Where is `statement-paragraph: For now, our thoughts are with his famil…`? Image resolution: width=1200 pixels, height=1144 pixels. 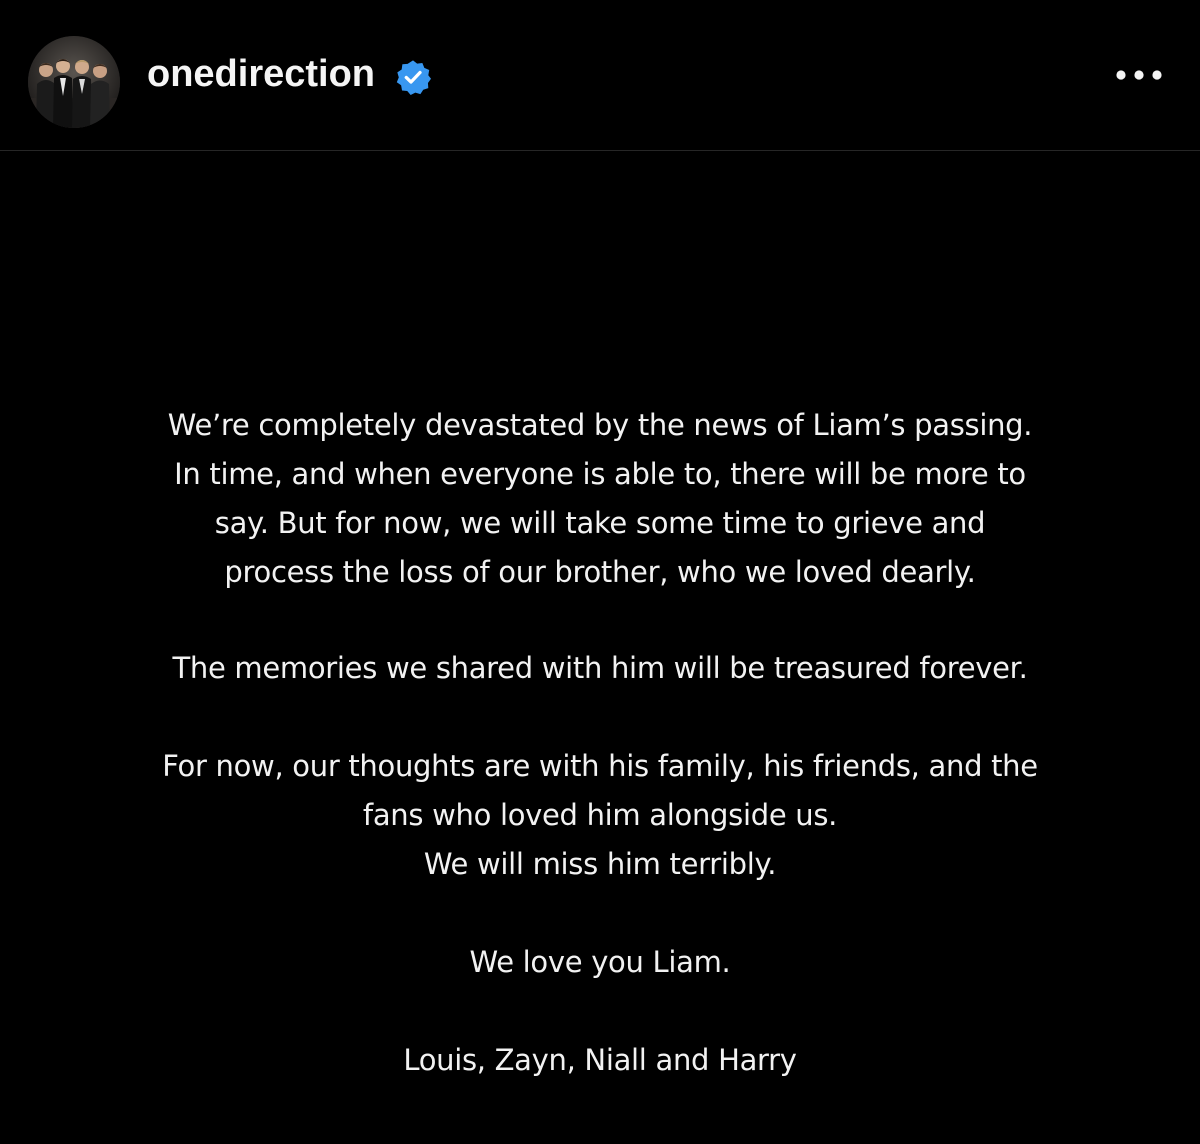
statement-paragraph: For now, our thoughts are with his famil… is located at coordinates (600, 815).